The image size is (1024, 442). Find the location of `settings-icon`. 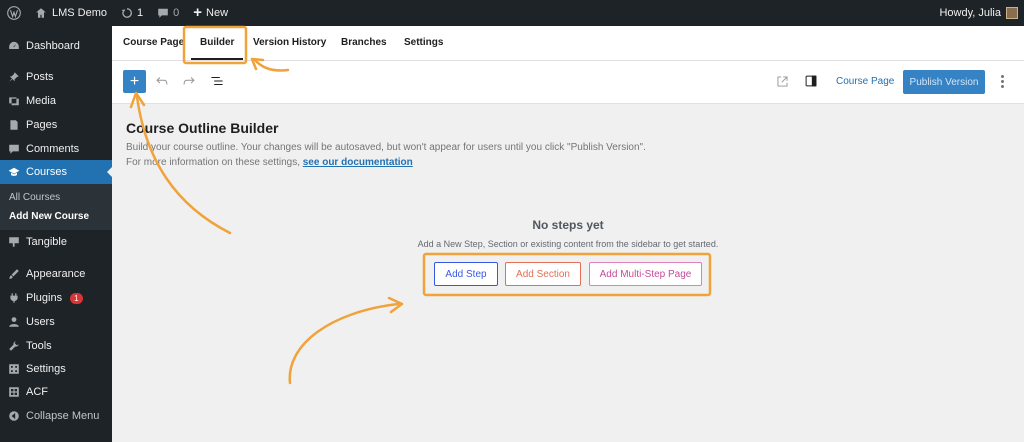

settings-icon is located at coordinates (14, 369).